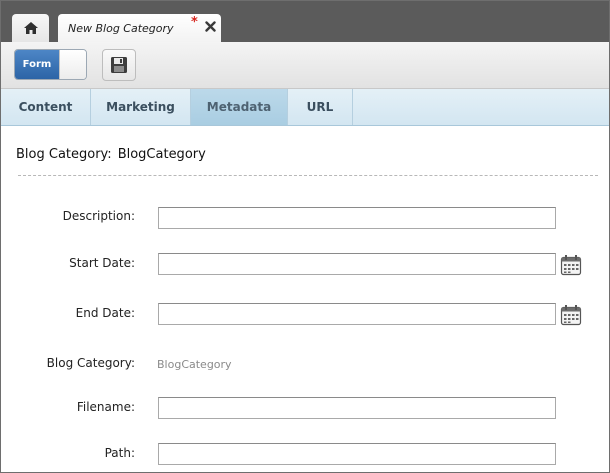 The width and height of the screenshot is (610, 473). Describe the element at coordinates (105, 313) in the screenshot. I see `end-date-label: End Date:` at that location.